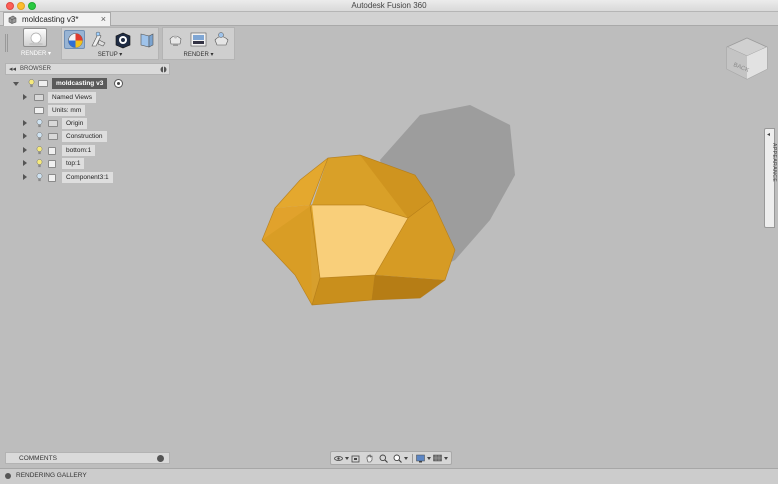 The height and width of the screenshot is (484, 778). I want to click on appearance-icon, so click(74, 39).